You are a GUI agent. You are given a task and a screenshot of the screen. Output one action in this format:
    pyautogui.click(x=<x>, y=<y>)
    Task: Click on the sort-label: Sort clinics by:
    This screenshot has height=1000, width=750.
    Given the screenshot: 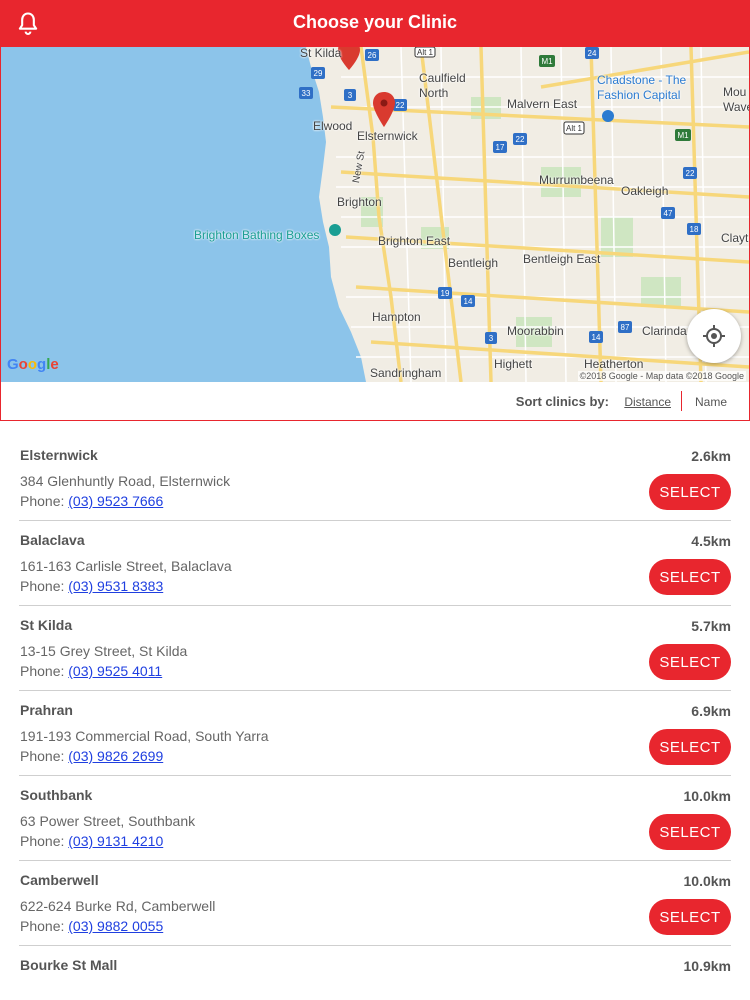 What is the action you would take?
    pyautogui.click(x=562, y=401)
    